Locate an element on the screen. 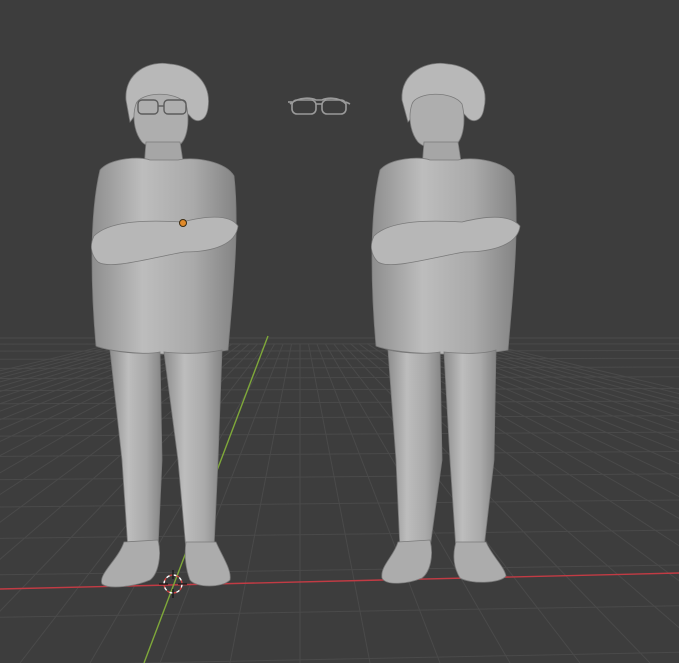 This screenshot has width=679, height=663. object-origin-icon is located at coordinates (183, 223).